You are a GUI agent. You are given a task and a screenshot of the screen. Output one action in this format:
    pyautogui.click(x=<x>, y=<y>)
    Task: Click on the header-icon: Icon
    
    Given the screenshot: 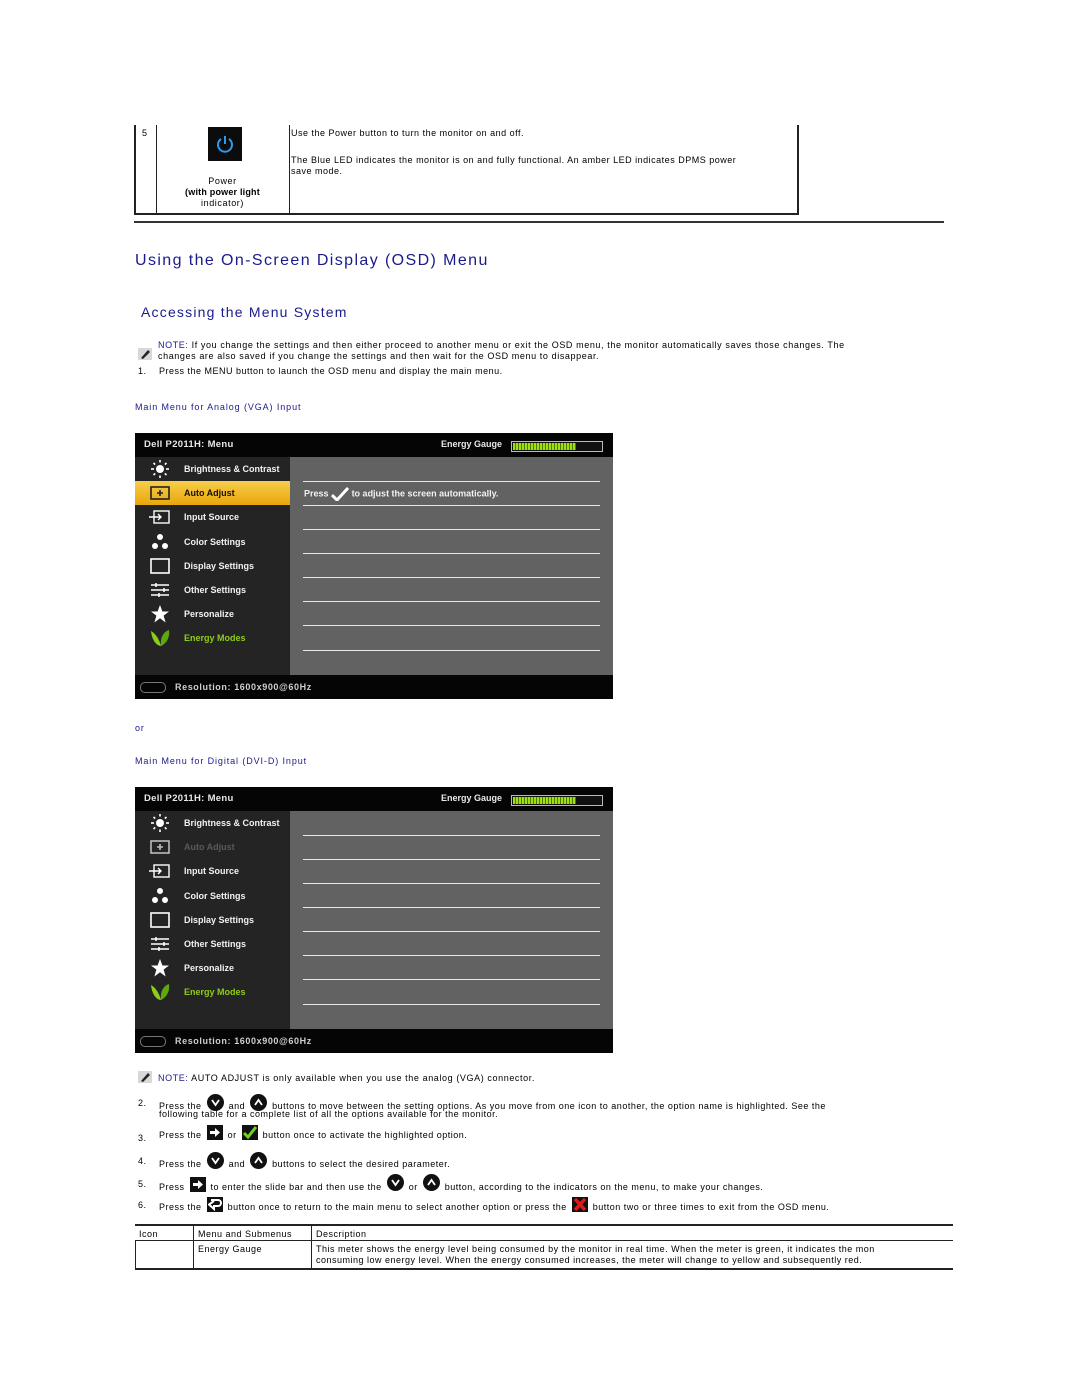 What is the action you would take?
    pyautogui.click(x=149, y=1234)
    